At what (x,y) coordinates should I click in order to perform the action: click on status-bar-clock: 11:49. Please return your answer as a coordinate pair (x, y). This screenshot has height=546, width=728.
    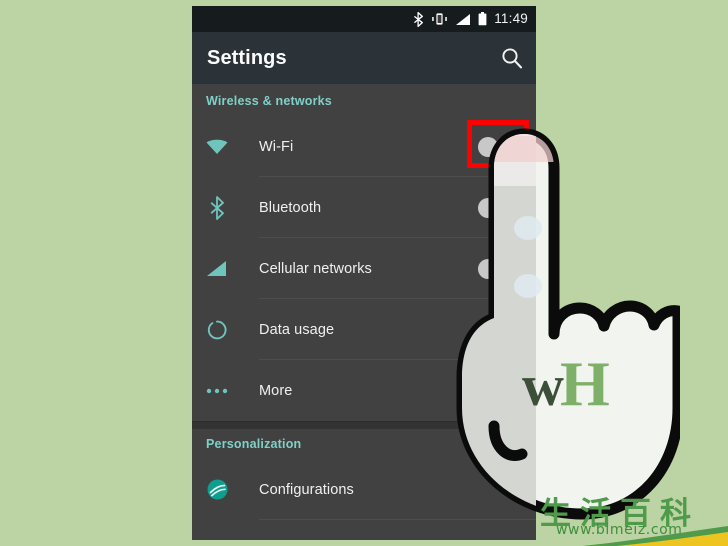
    Looking at the image, I should click on (511, 18).